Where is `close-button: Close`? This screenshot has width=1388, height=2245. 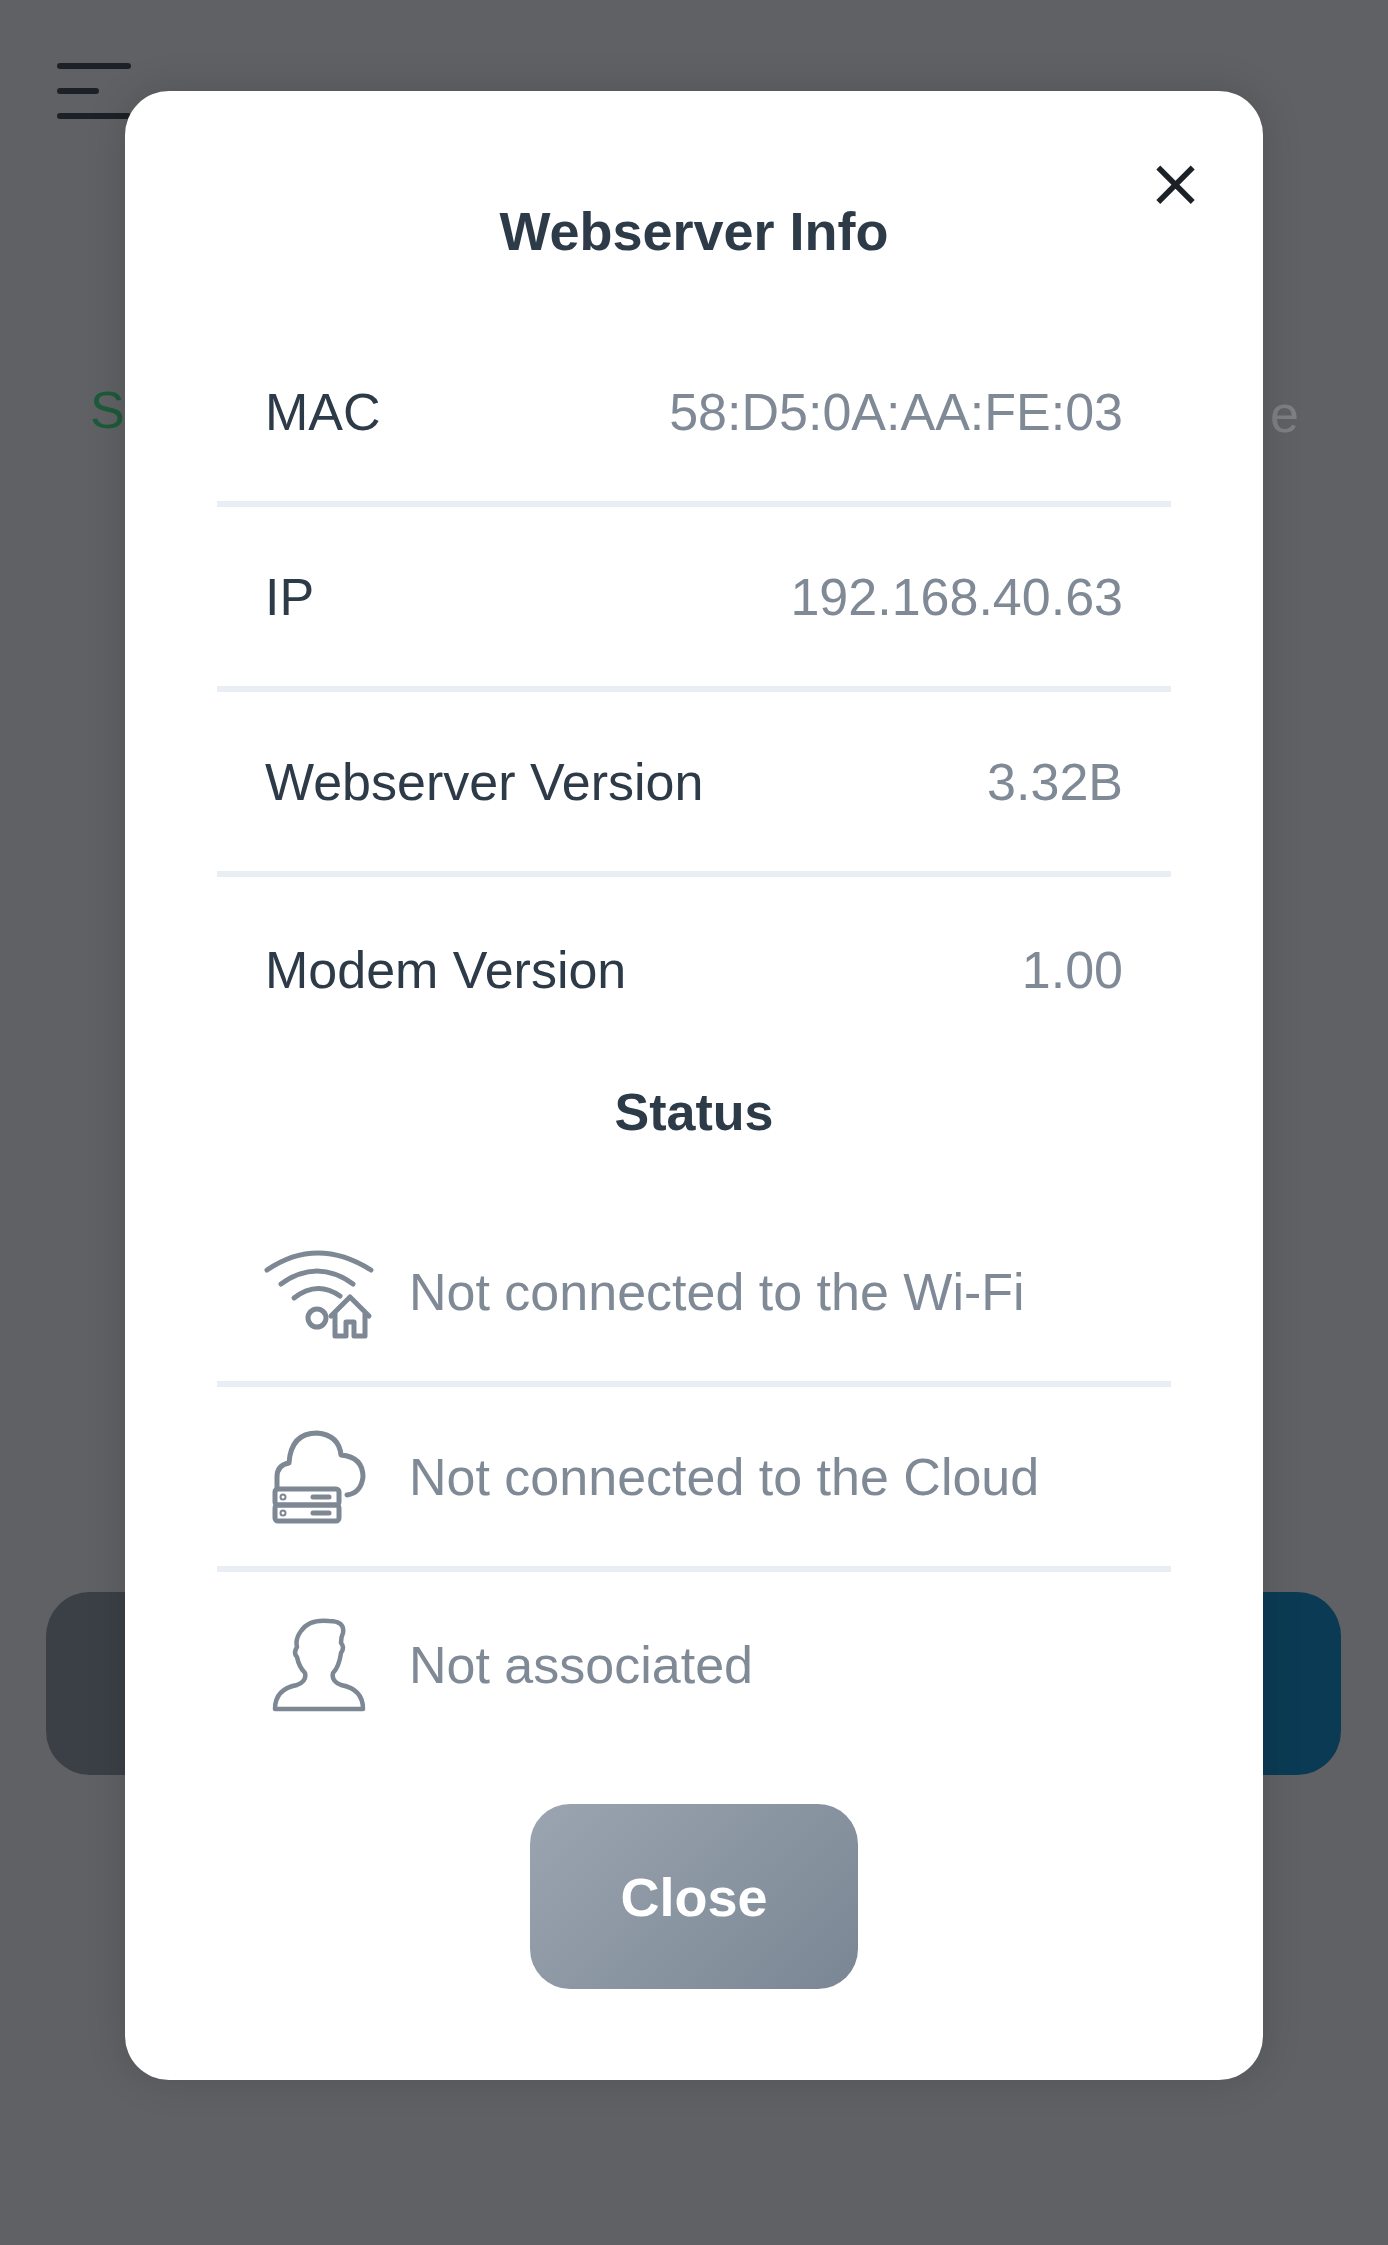
close-button: Close is located at coordinates (694, 1896).